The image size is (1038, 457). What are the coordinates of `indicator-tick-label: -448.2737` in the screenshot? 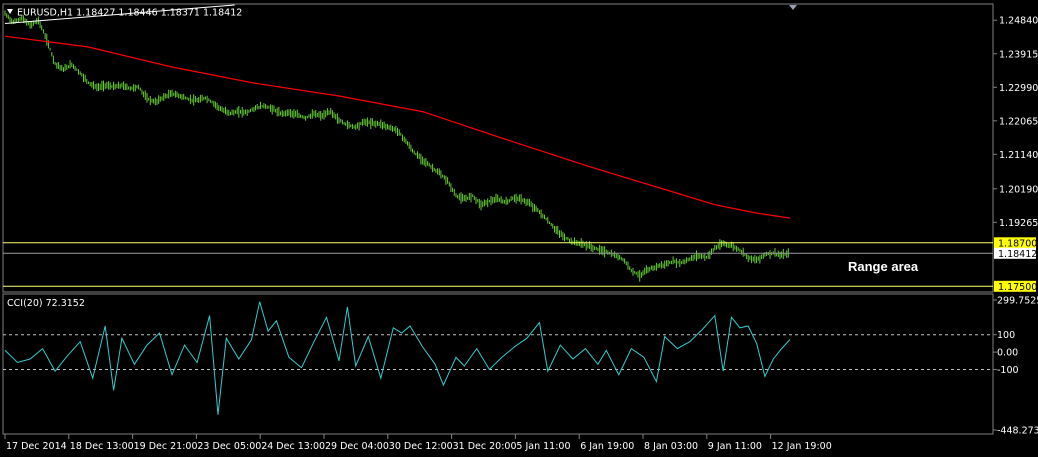 It's located at (1017, 431).